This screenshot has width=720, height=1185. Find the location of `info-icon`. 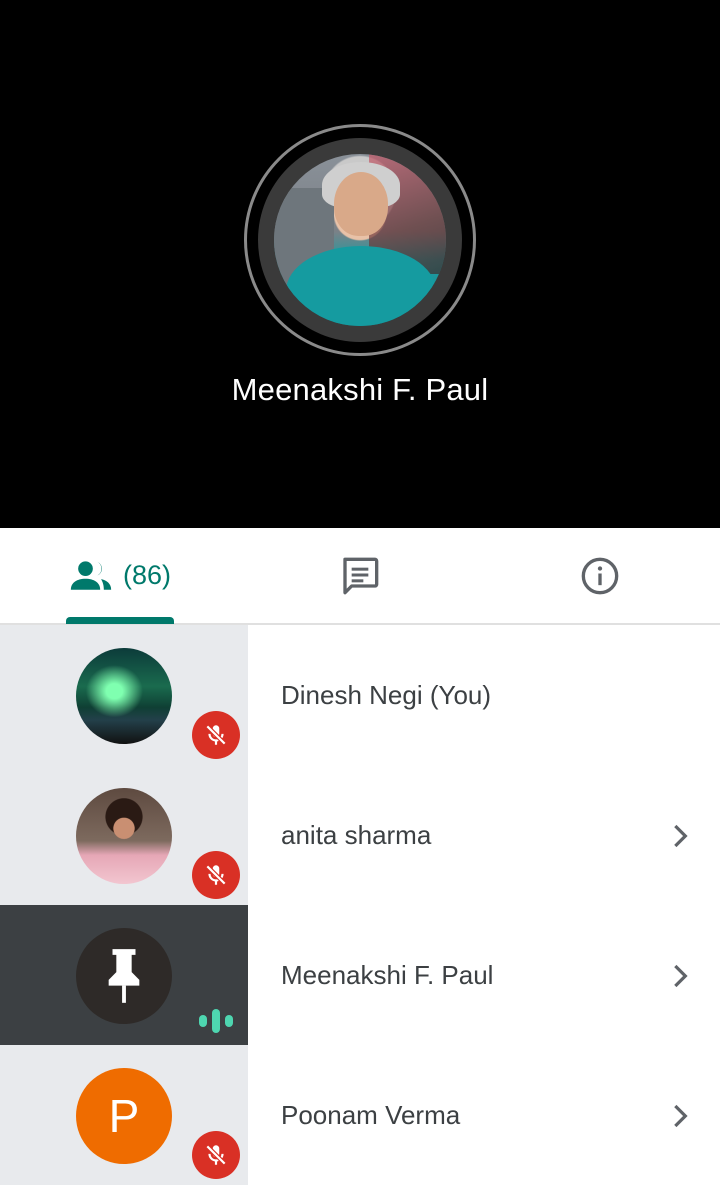

info-icon is located at coordinates (600, 575).